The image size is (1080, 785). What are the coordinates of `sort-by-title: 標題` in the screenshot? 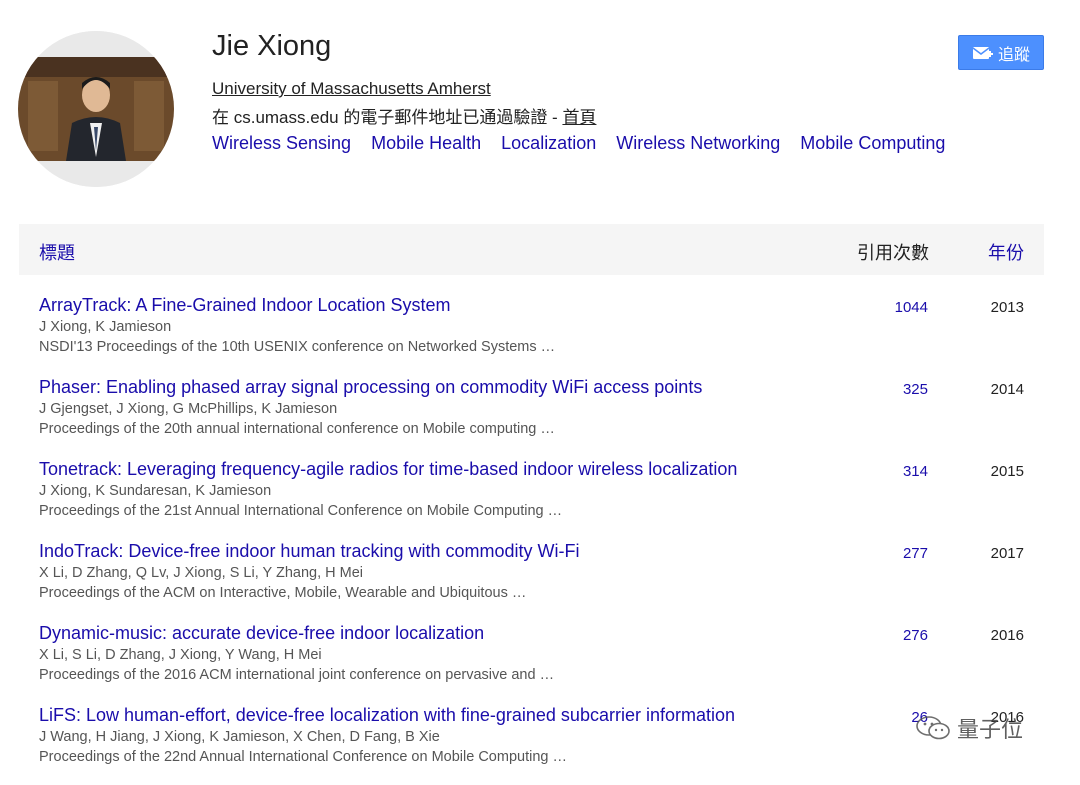 It's located at (57, 252).